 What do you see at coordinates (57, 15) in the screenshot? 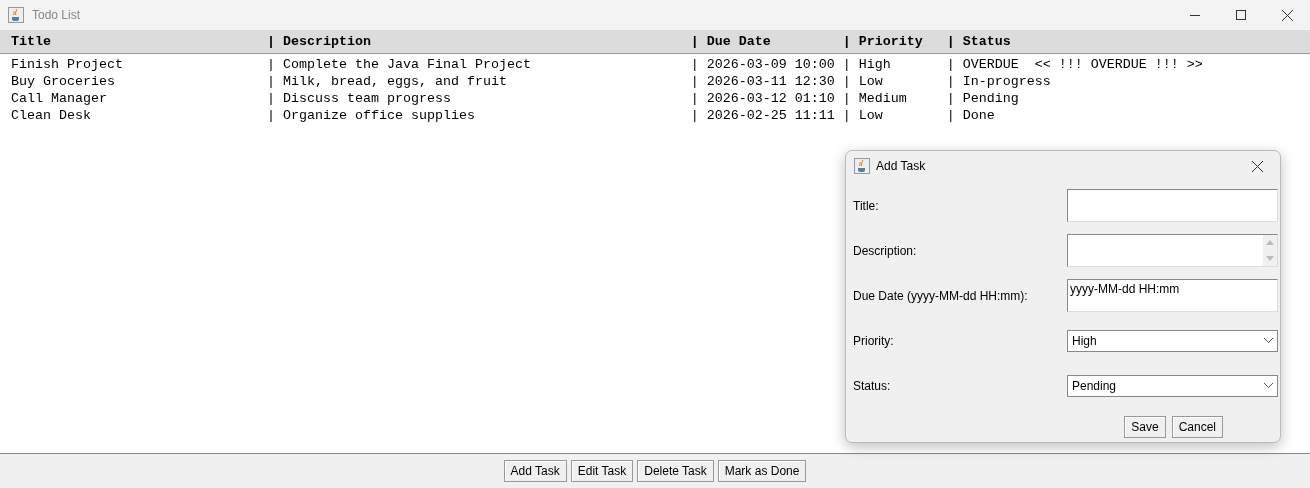
I see `window-title: Todo List` at bounding box center [57, 15].